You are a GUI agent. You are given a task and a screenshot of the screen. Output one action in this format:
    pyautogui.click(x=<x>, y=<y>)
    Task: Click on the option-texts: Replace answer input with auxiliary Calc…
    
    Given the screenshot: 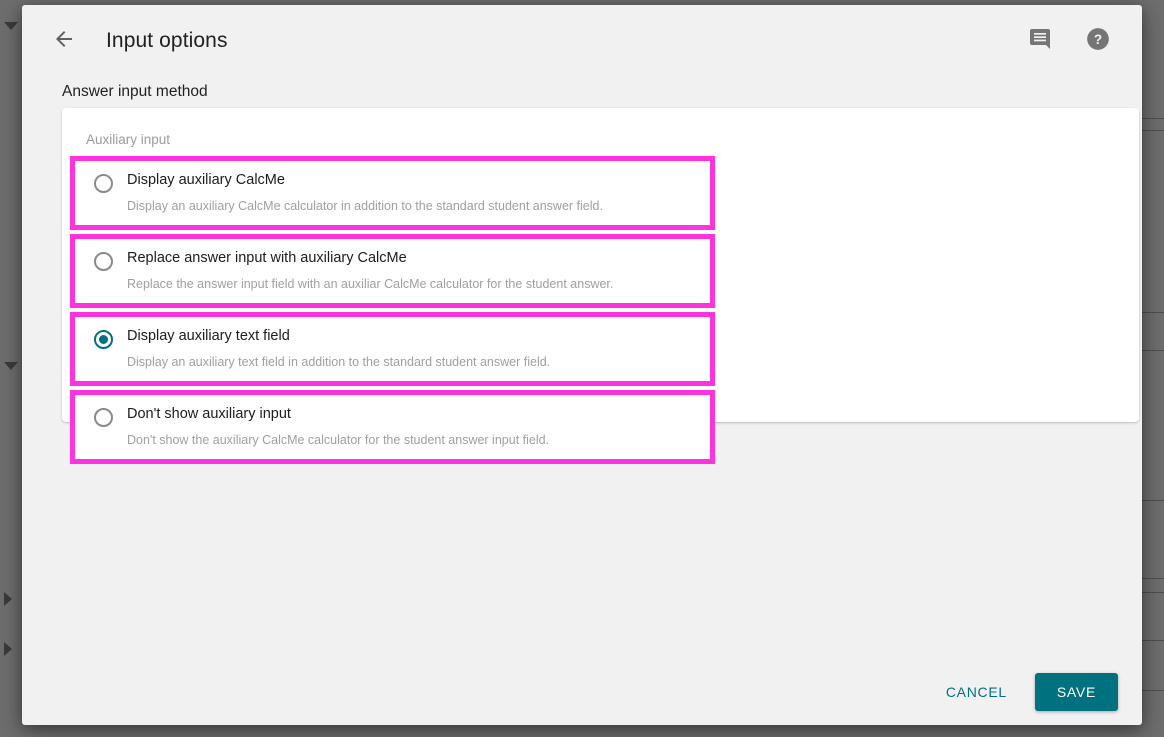 What is the action you would take?
    pyautogui.click(x=370, y=270)
    